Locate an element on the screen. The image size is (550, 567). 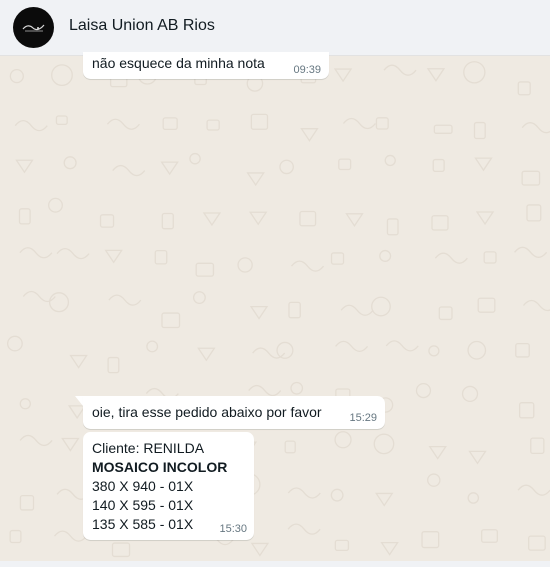
message-text: oie, tira esse pedido abaixo por favor is located at coordinates (207, 412).